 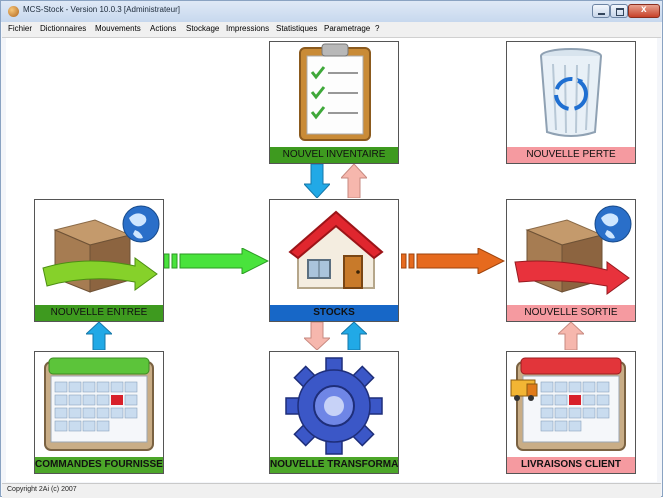 What do you see at coordinates (99, 404) in the screenshot?
I see `calendar-icon` at bounding box center [99, 404].